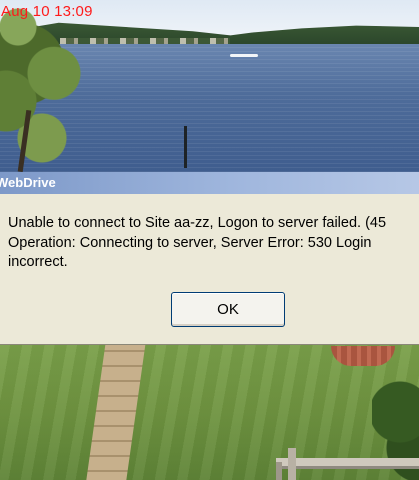 The height and width of the screenshot is (480, 419). Describe the element at coordinates (47, 11) in the screenshot. I see `webcam-timestamp: Aug 10 13:09` at that location.